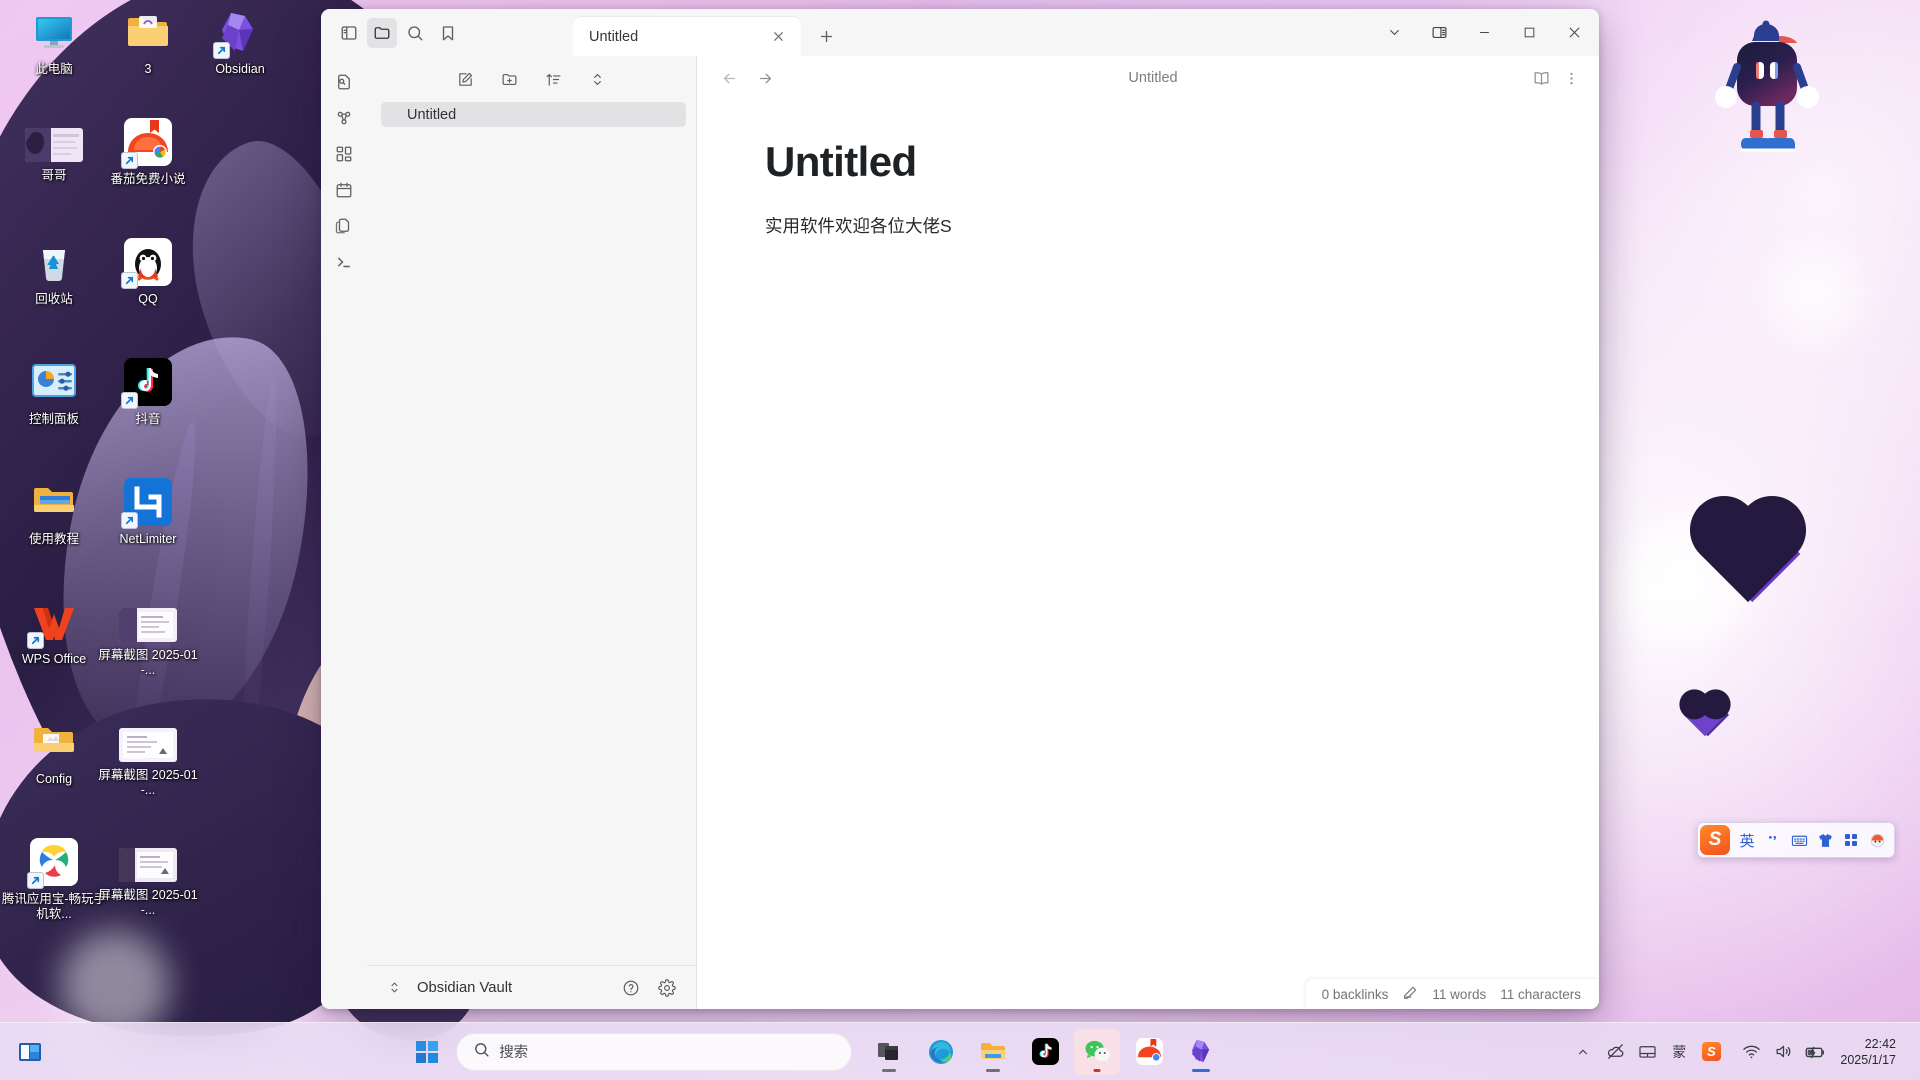  Describe the element at coordinates (533, 114) in the screenshot. I see `file-item-untitled: Untitled` at that location.